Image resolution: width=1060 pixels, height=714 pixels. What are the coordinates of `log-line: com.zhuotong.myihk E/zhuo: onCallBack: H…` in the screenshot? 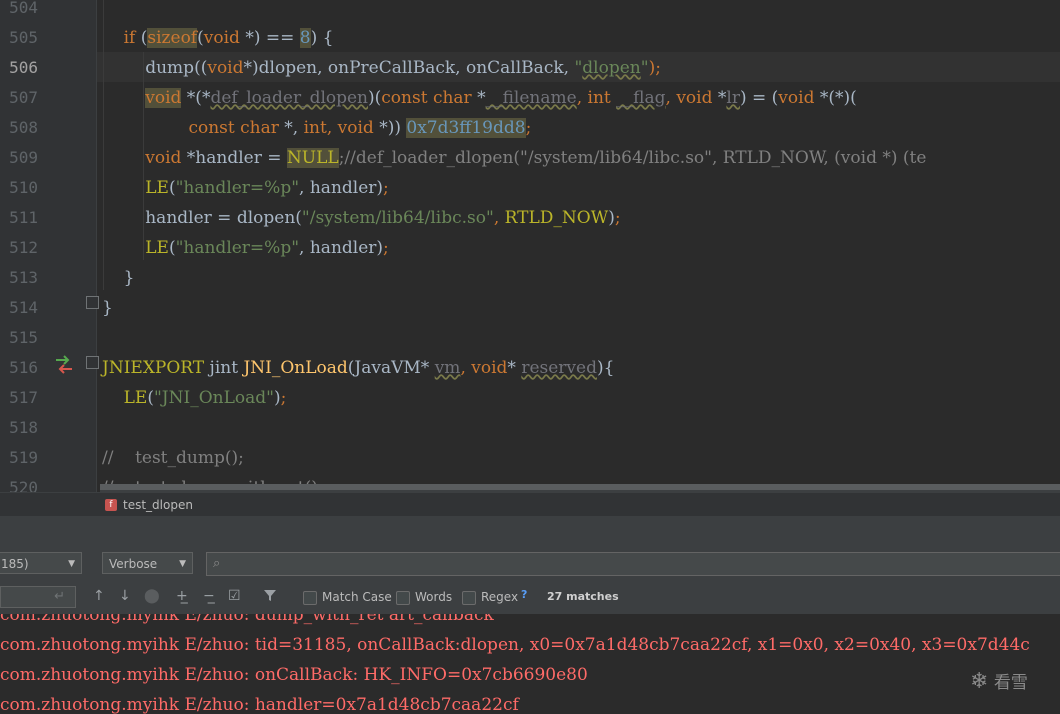 It's located at (294, 675).